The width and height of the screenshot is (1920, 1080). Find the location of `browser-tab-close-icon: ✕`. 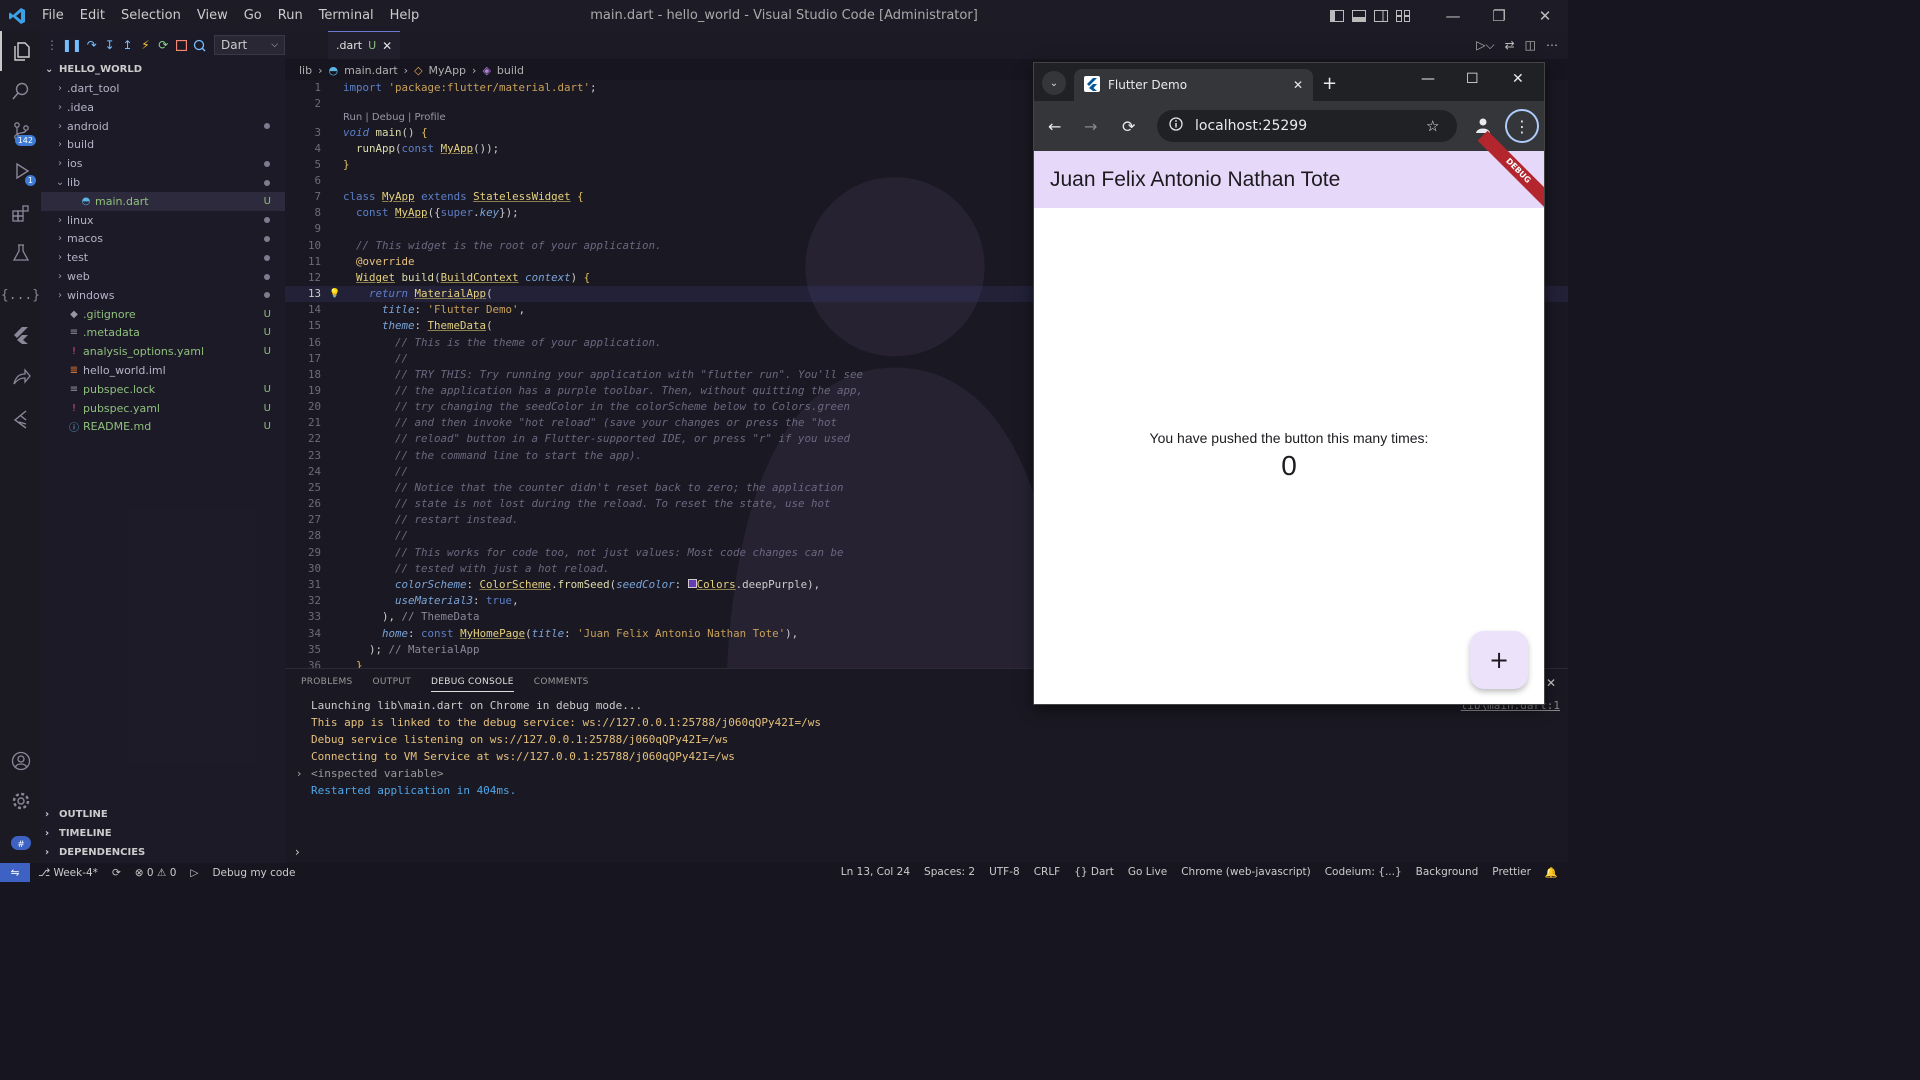

browser-tab-close-icon: ✕ is located at coordinates (1298, 85).